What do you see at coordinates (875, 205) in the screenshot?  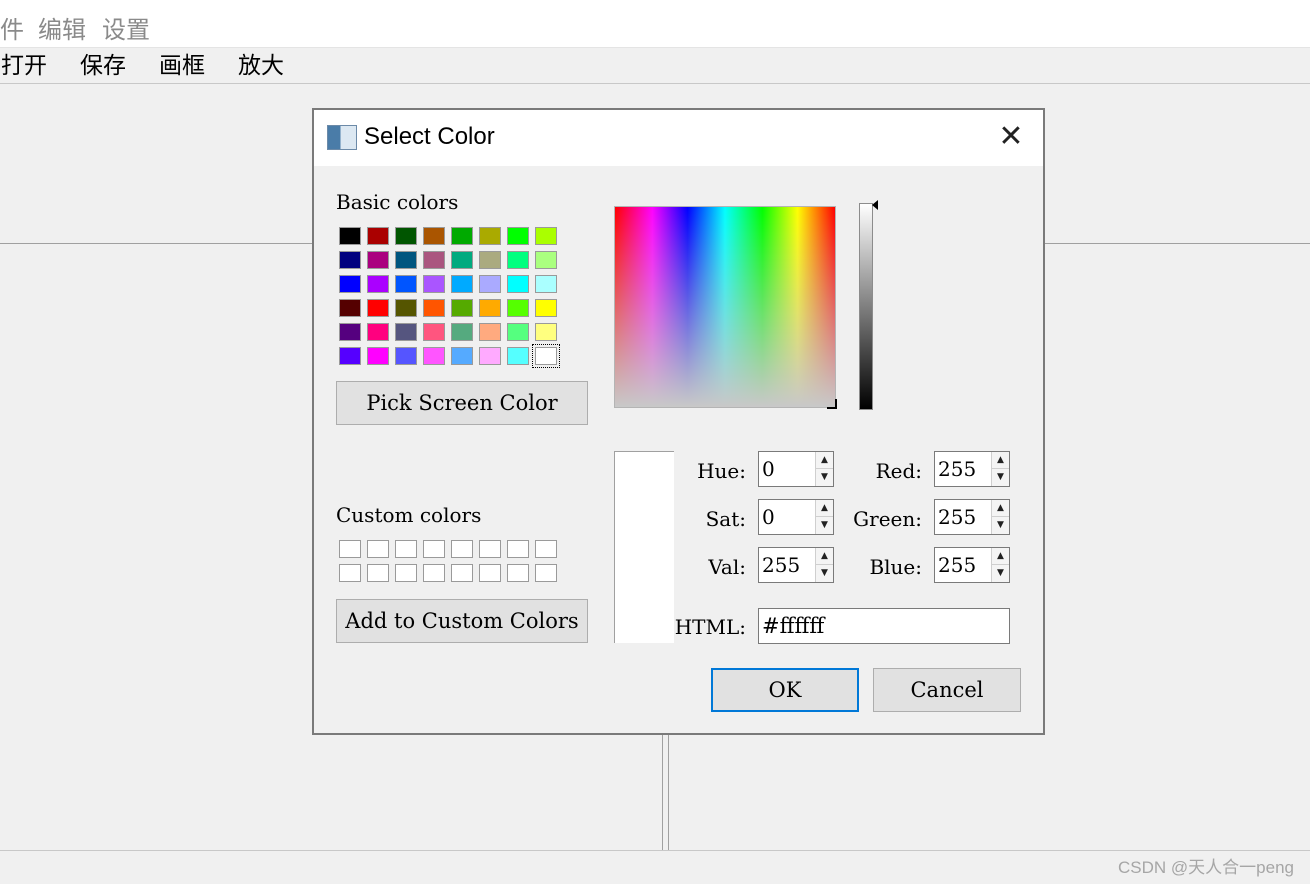 I see `luminance-arrow-icon` at bounding box center [875, 205].